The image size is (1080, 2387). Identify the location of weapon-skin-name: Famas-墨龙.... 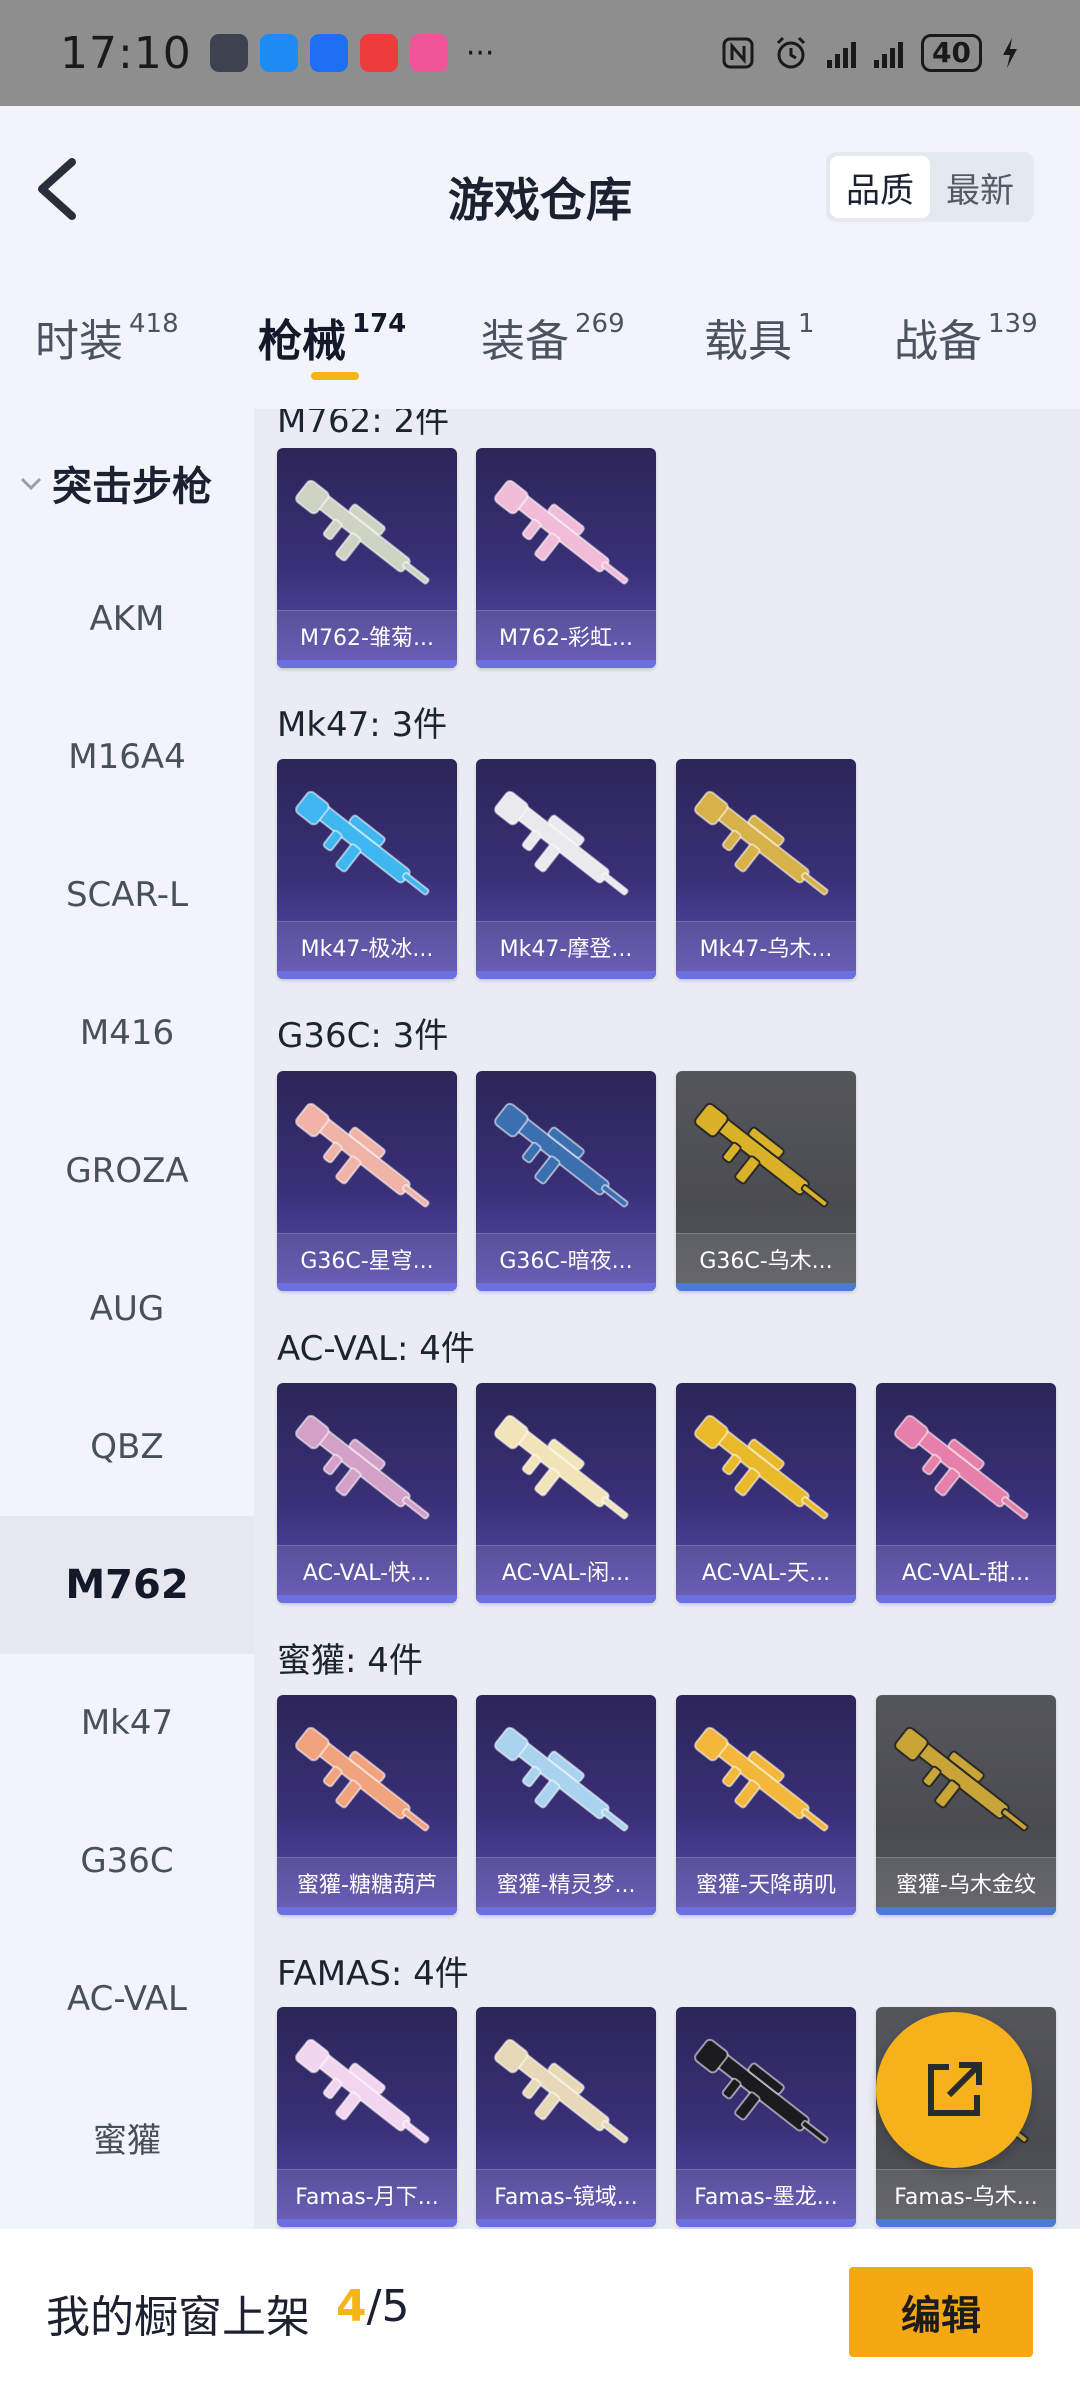
(766, 2194).